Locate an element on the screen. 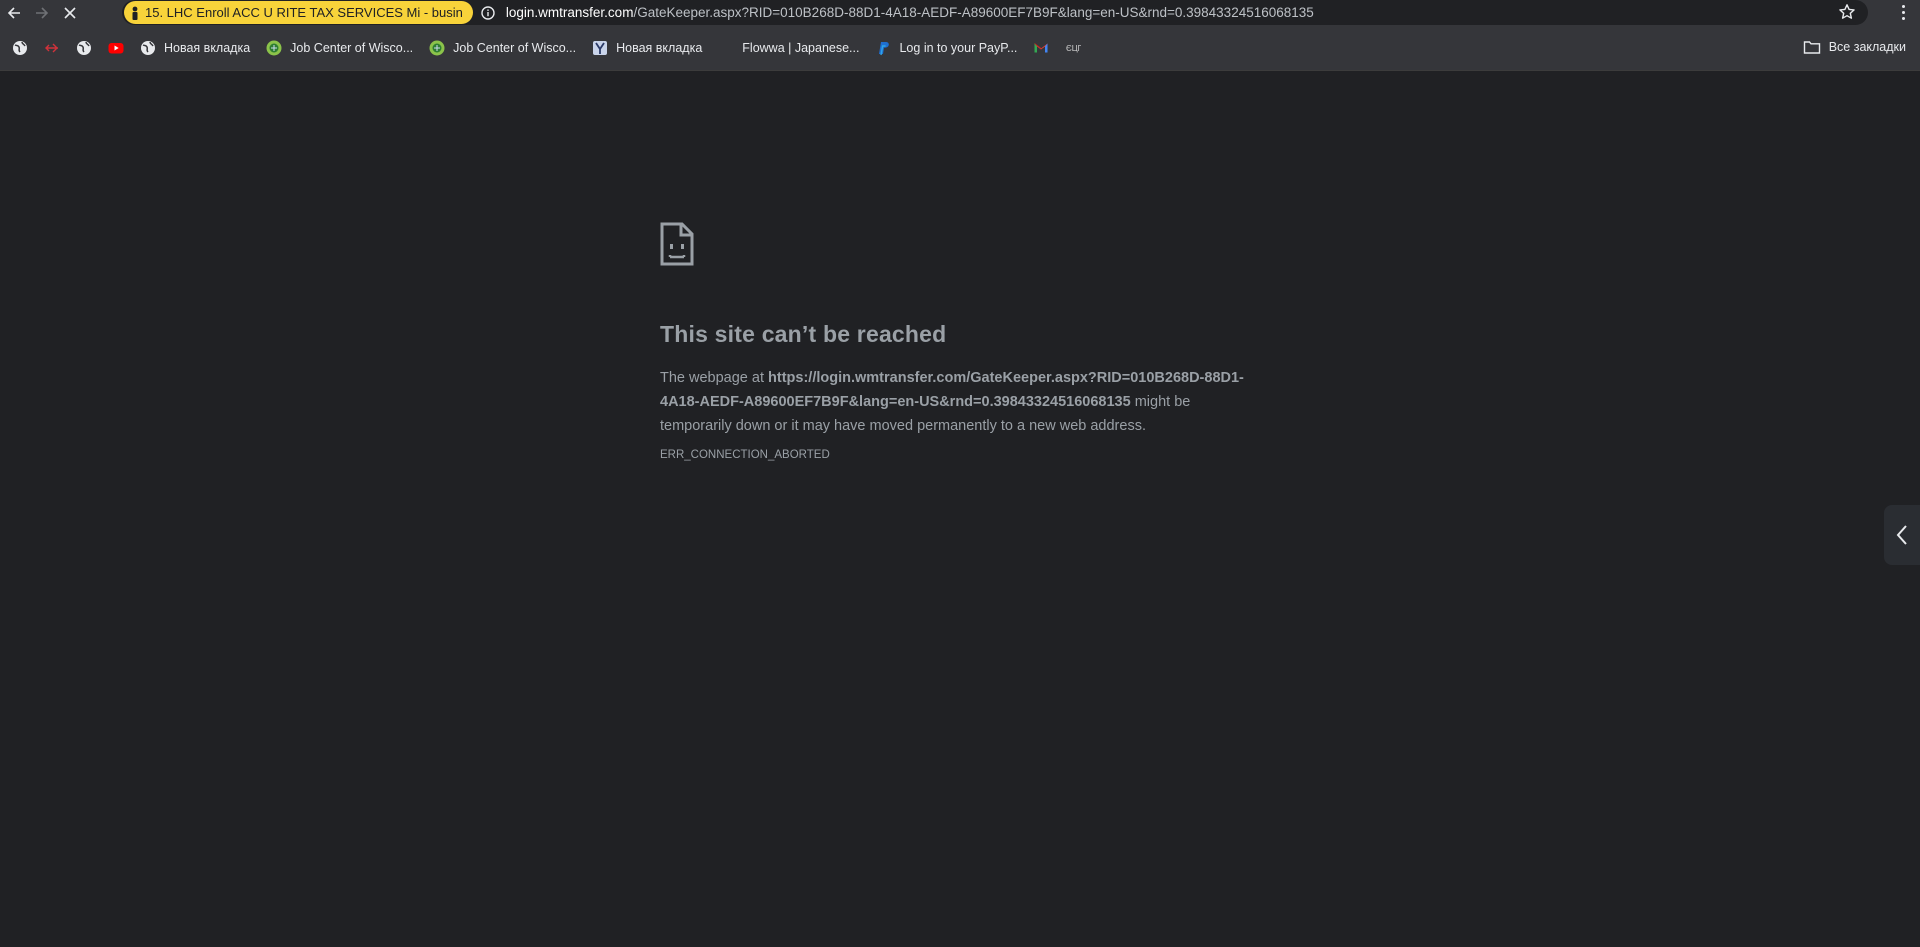 This screenshot has width=1920, height=947. bookmark-new-tab-1: Новая вкладка is located at coordinates (195, 48).